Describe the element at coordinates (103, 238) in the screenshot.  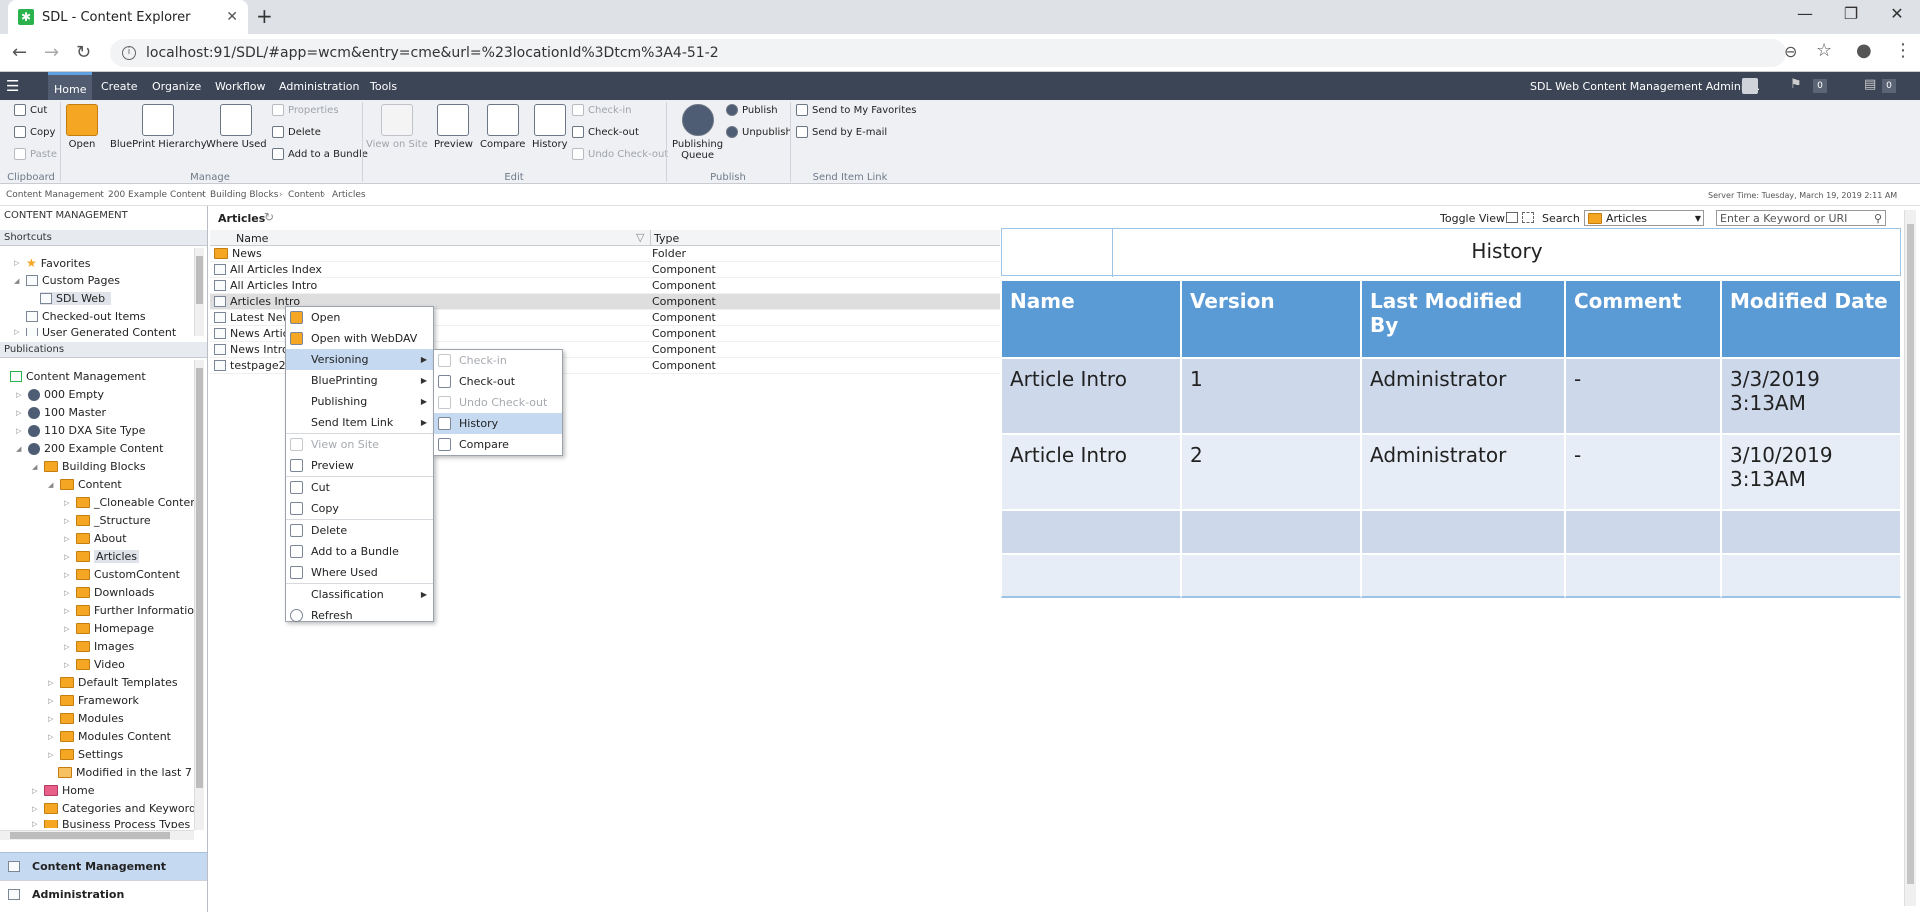
I see `shortcuts-header: Shortcuts` at that location.